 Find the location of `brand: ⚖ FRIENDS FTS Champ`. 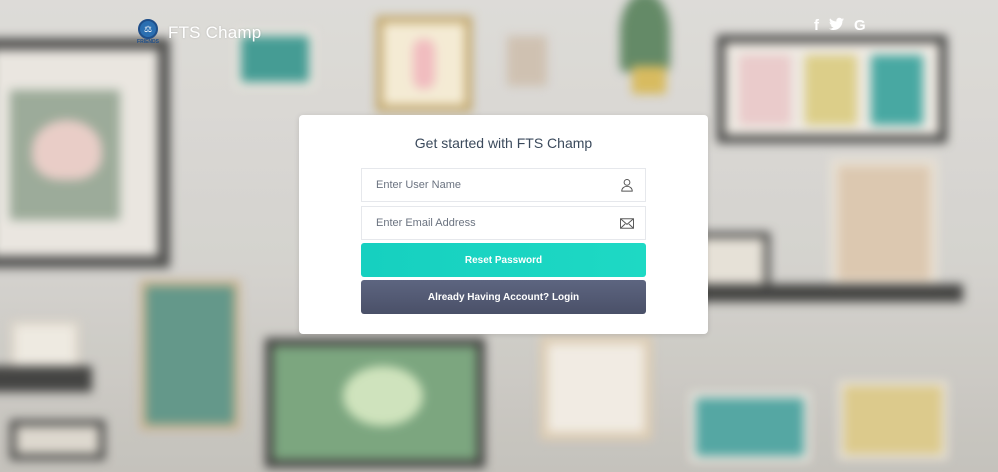

brand: ⚖ FRIENDS FTS Champ is located at coordinates (198, 33).